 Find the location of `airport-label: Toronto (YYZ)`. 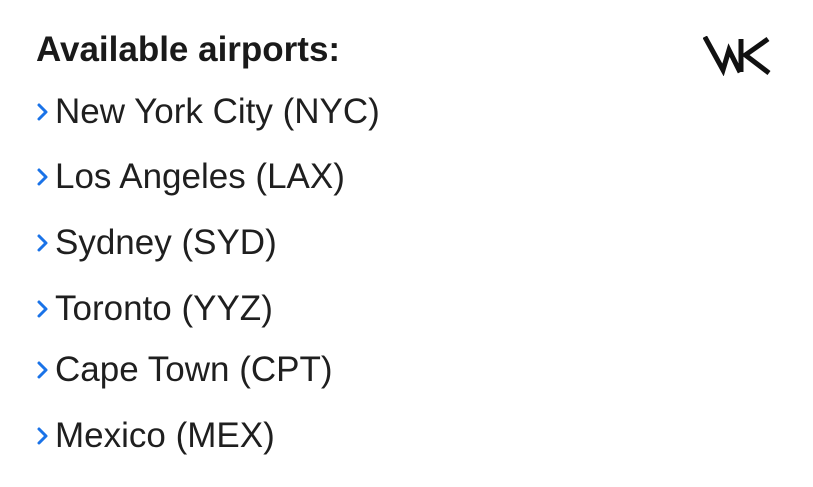

airport-label: Toronto (YYZ) is located at coordinates (164, 308).